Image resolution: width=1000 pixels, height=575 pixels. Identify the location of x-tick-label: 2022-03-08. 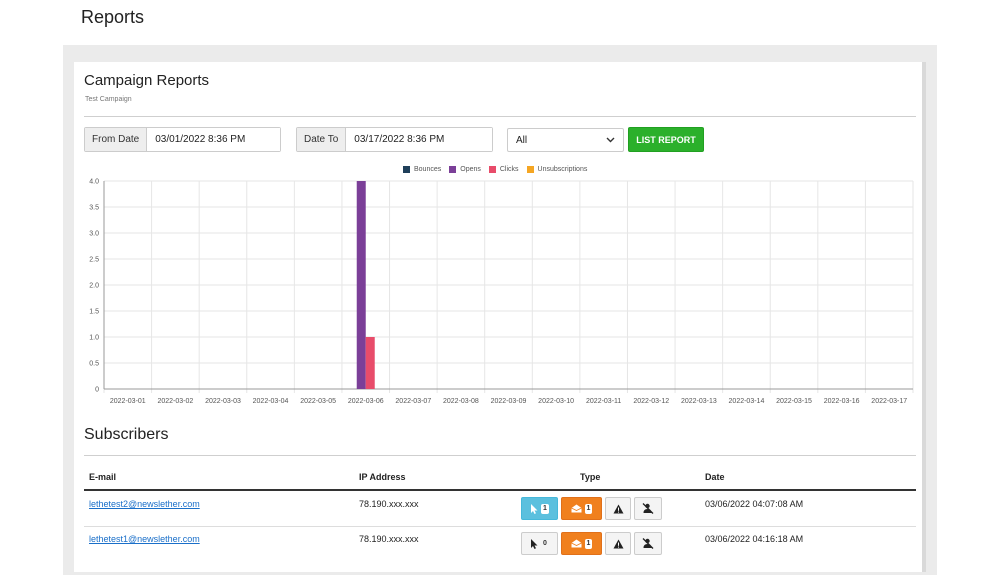
(461, 401).